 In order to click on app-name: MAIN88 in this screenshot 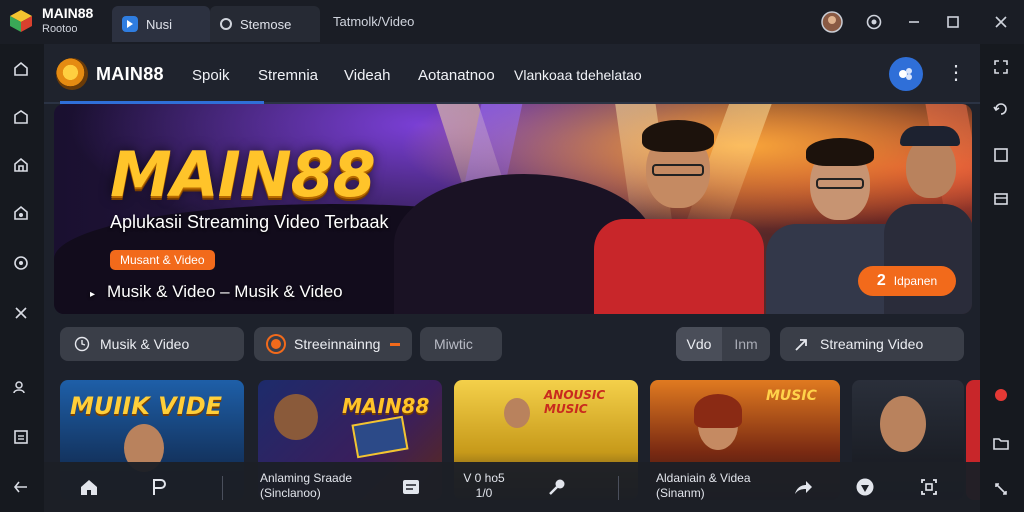, I will do `click(68, 13)`.